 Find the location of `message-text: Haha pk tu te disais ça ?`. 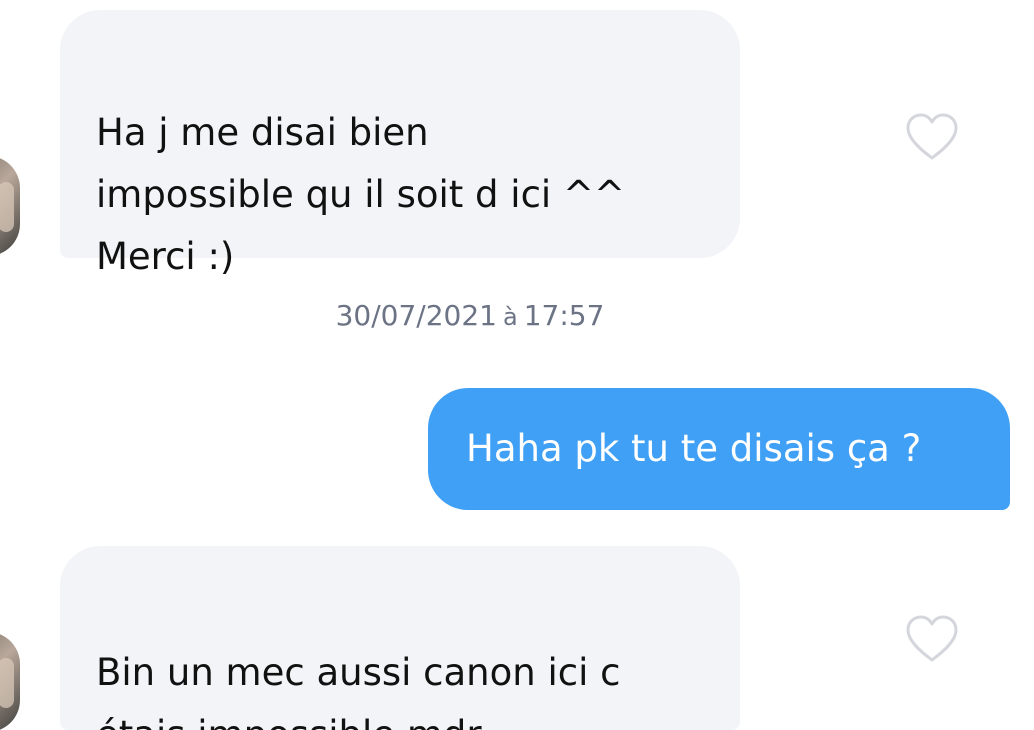

message-text: Haha pk tu te disais ça ? is located at coordinates (694, 448).